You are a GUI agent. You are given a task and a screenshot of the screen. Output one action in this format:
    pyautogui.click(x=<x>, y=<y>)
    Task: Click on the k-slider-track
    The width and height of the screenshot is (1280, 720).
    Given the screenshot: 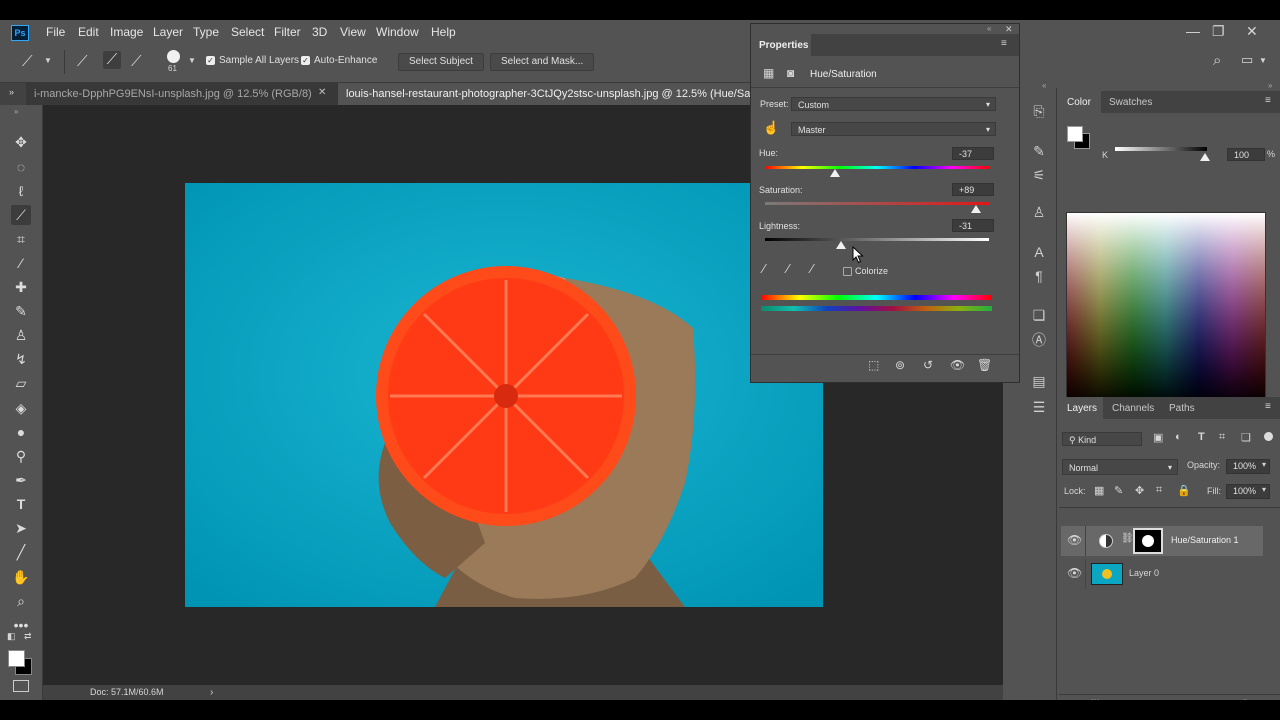 What is the action you would take?
    pyautogui.click(x=1161, y=149)
    